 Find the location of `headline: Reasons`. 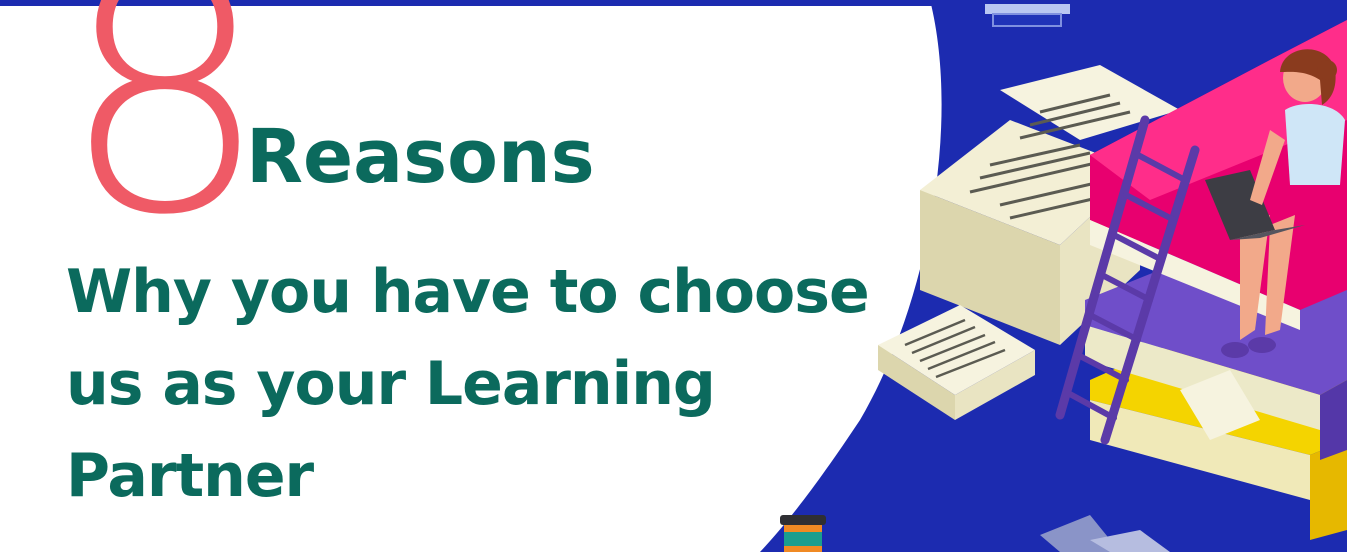

headline: Reasons is located at coordinates (420, 157).